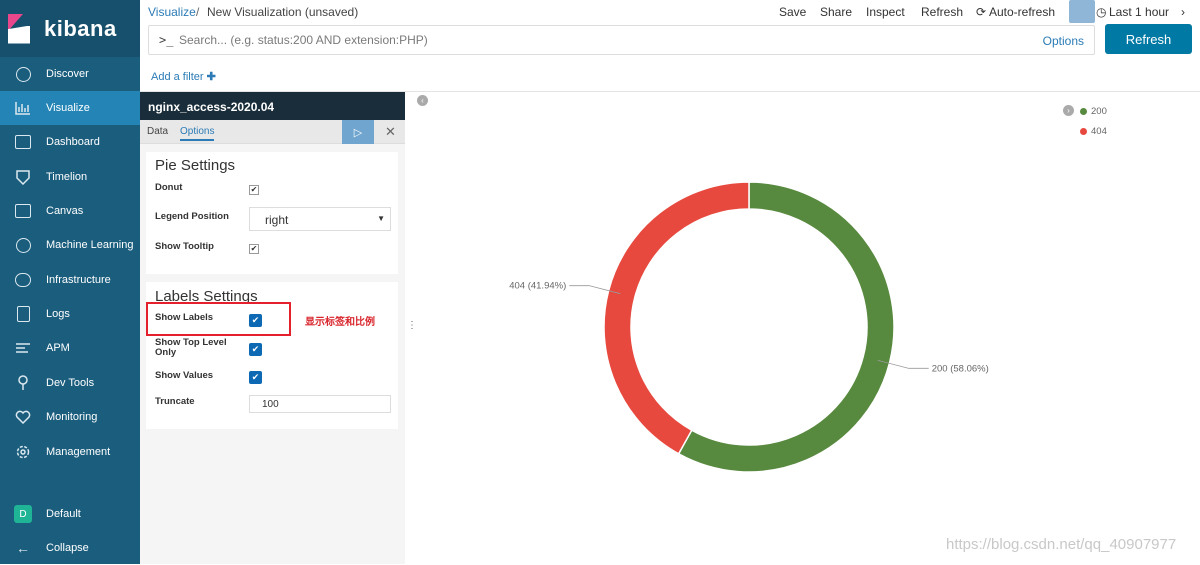  I want to click on dashboard-icon, so click(23, 142).